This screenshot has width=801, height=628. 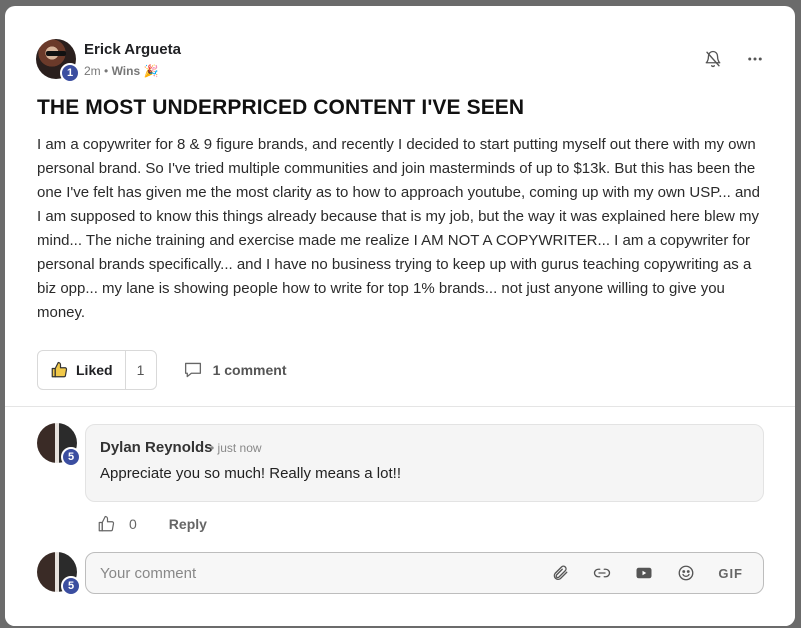 What do you see at coordinates (239, 448) in the screenshot?
I see `comment-time-value: just now` at bounding box center [239, 448].